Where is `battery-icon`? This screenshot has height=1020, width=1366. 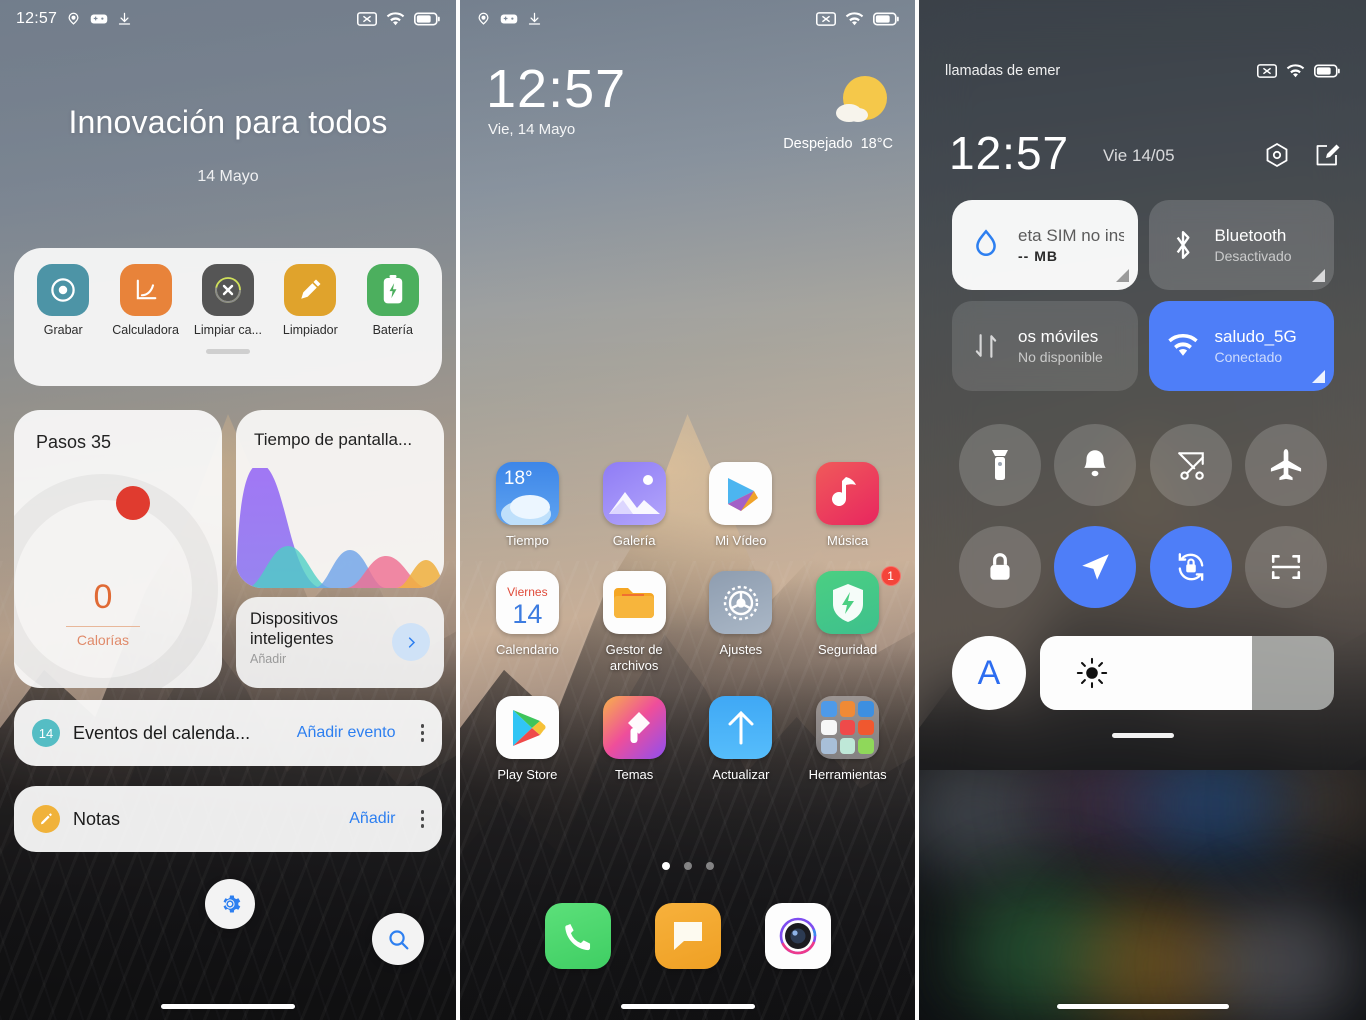
battery-icon is located at coordinates (1327, 71).